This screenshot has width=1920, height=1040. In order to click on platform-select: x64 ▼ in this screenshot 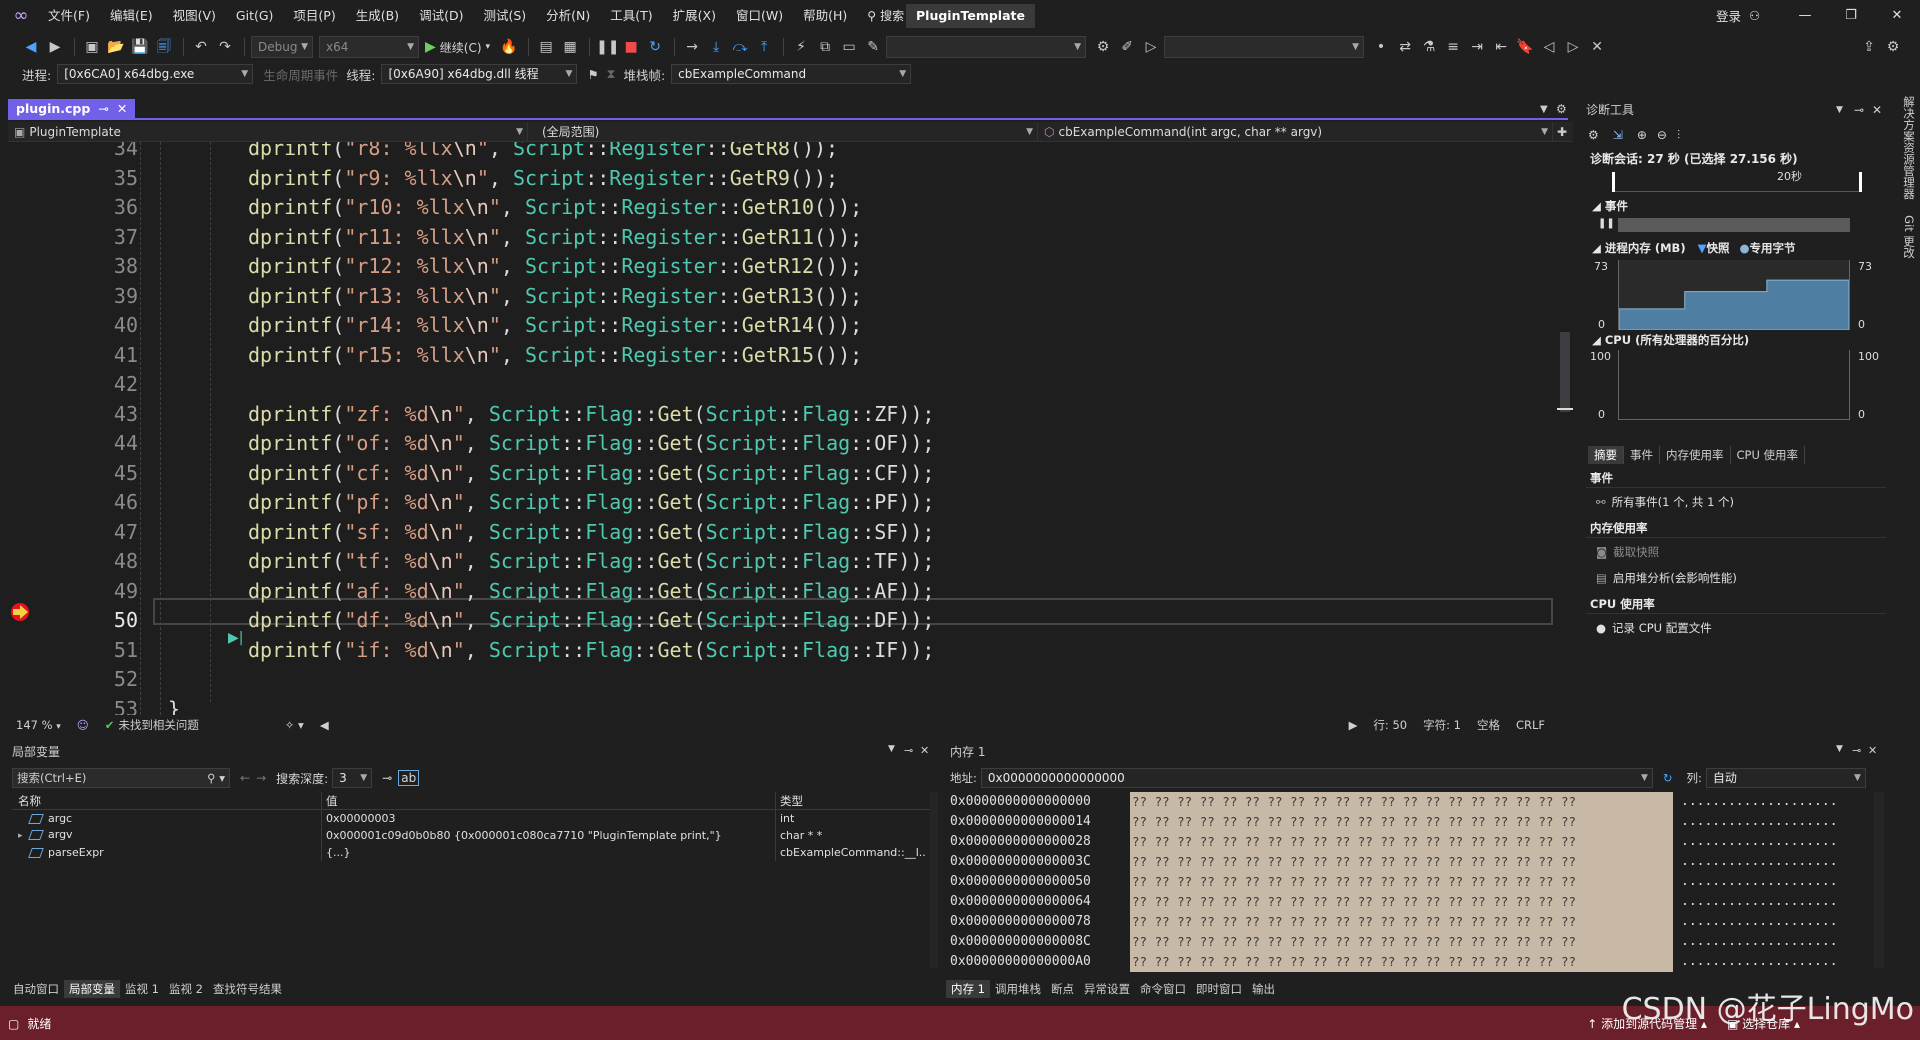, I will do `click(369, 47)`.